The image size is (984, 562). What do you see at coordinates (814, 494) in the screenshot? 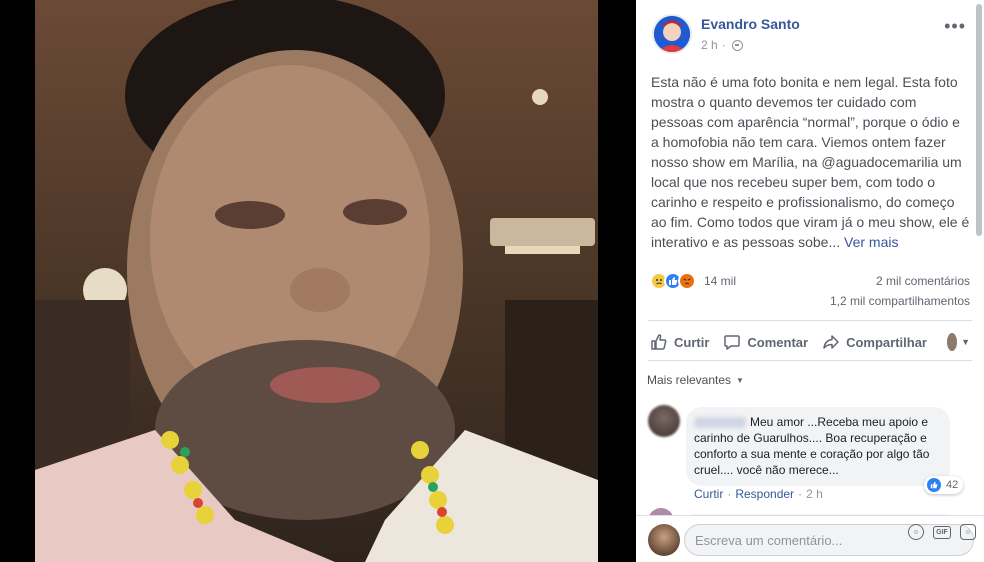
I see `comment-time: 2 h` at bounding box center [814, 494].